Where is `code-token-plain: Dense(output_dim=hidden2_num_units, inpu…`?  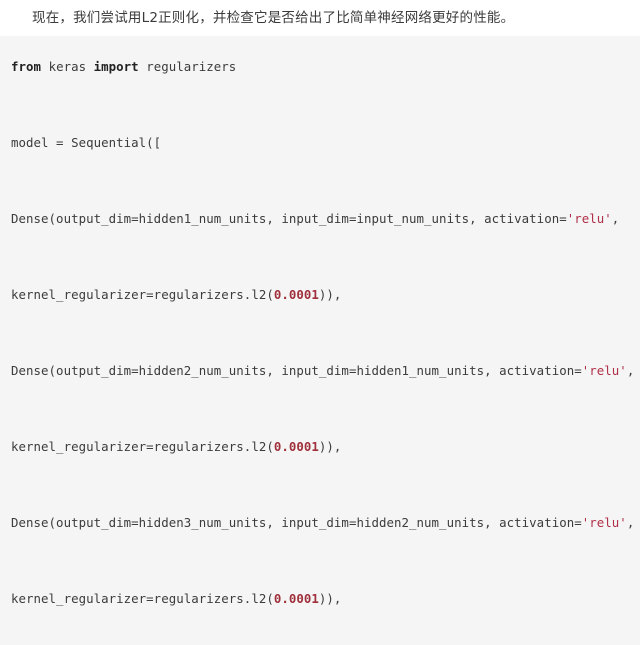 code-token-plain: Dense(output_dim=hidden2_num_units, inpu… is located at coordinates (296, 370).